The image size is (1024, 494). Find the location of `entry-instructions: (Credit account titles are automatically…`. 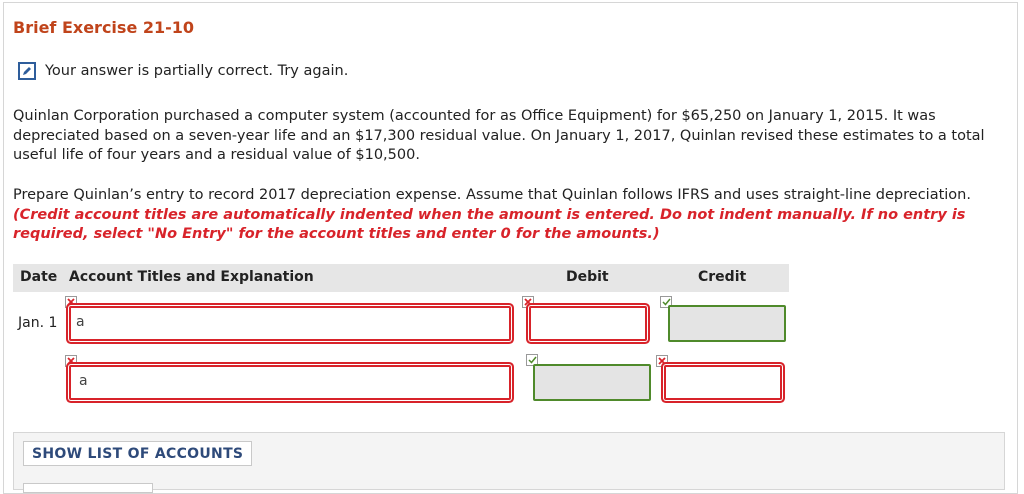

entry-instructions: (Credit account titles are automatically… is located at coordinates (489, 224).